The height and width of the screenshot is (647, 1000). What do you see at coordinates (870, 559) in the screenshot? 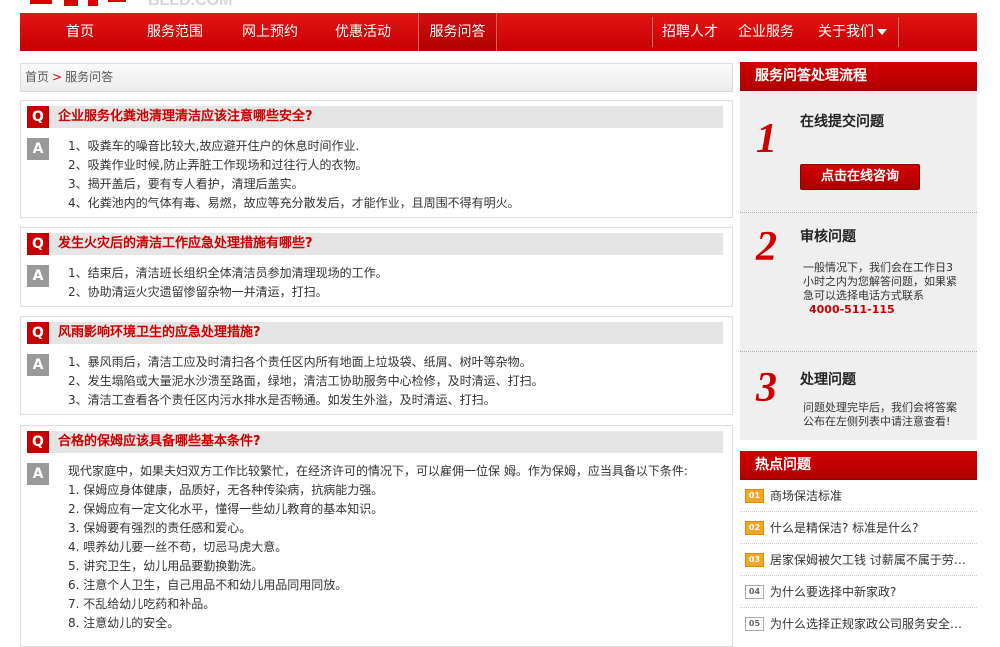
I see `hot-question-link: 居家保姆被欠工钱 讨薪属不属于劳务纠纷` at bounding box center [870, 559].